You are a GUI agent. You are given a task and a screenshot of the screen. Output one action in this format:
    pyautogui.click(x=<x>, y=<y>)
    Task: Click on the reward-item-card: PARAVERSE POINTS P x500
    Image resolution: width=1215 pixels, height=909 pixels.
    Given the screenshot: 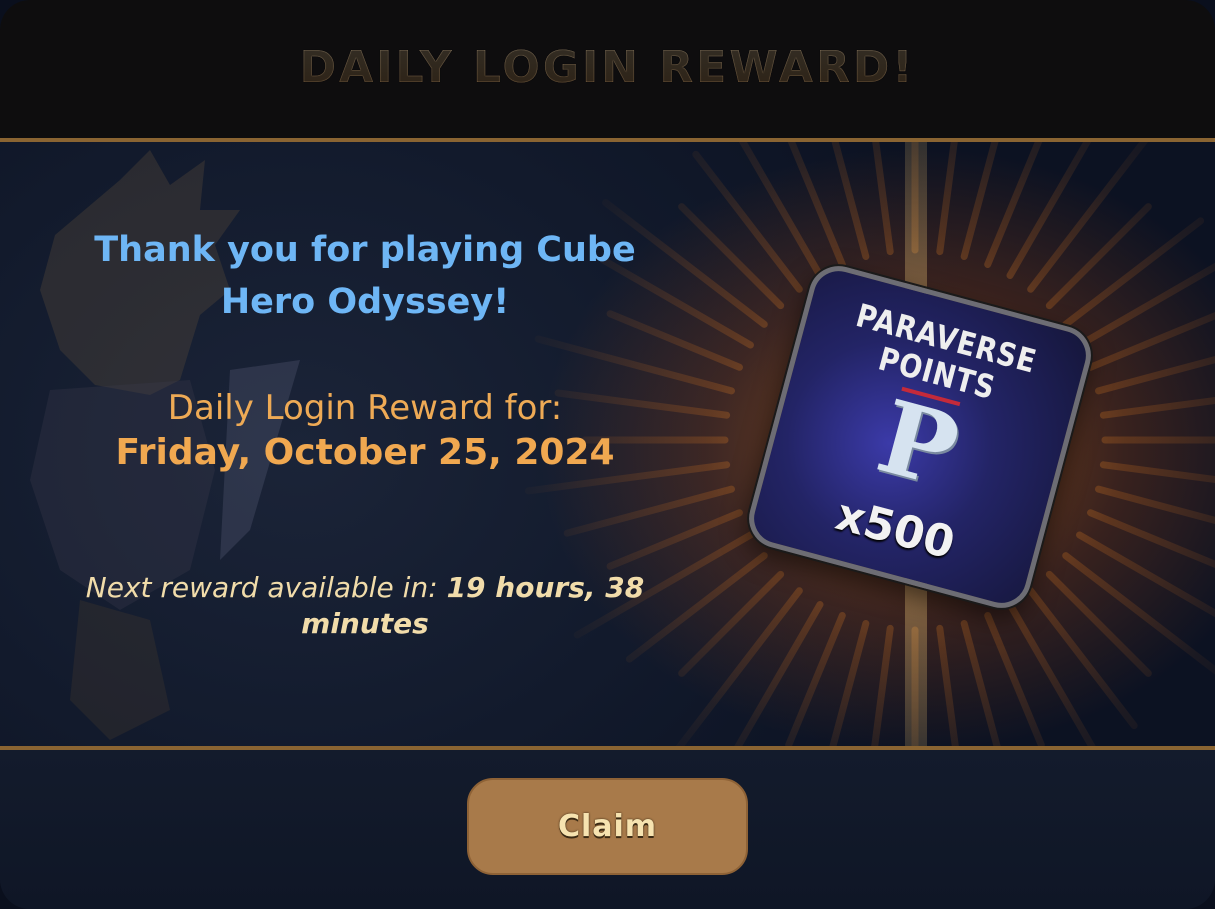 What is the action you would take?
    pyautogui.click(x=920, y=437)
    